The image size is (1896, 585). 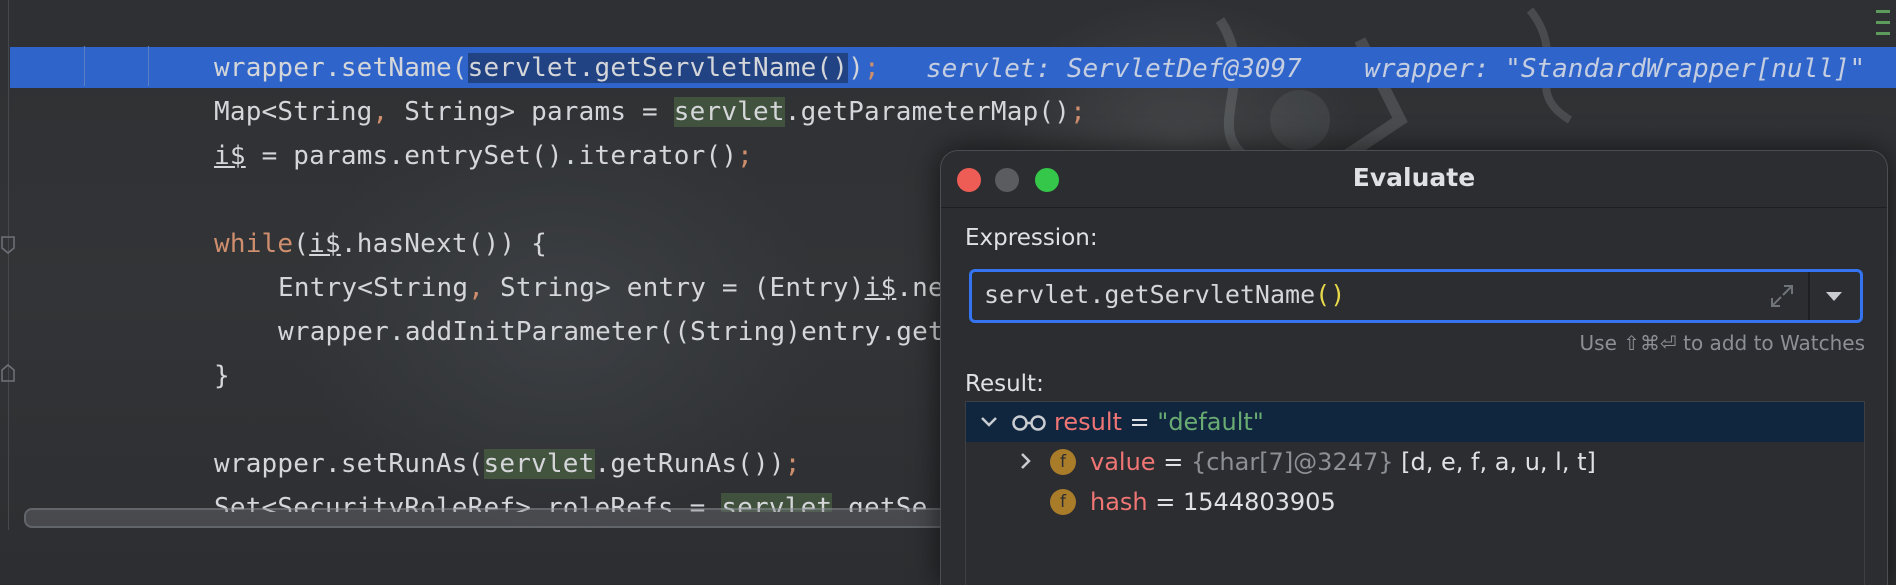 What do you see at coordinates (1494, 462) in the screenshot?
I see `tree-row-value: [d, e, f, a, u, l, t]` at bounding box center [1494, 462].